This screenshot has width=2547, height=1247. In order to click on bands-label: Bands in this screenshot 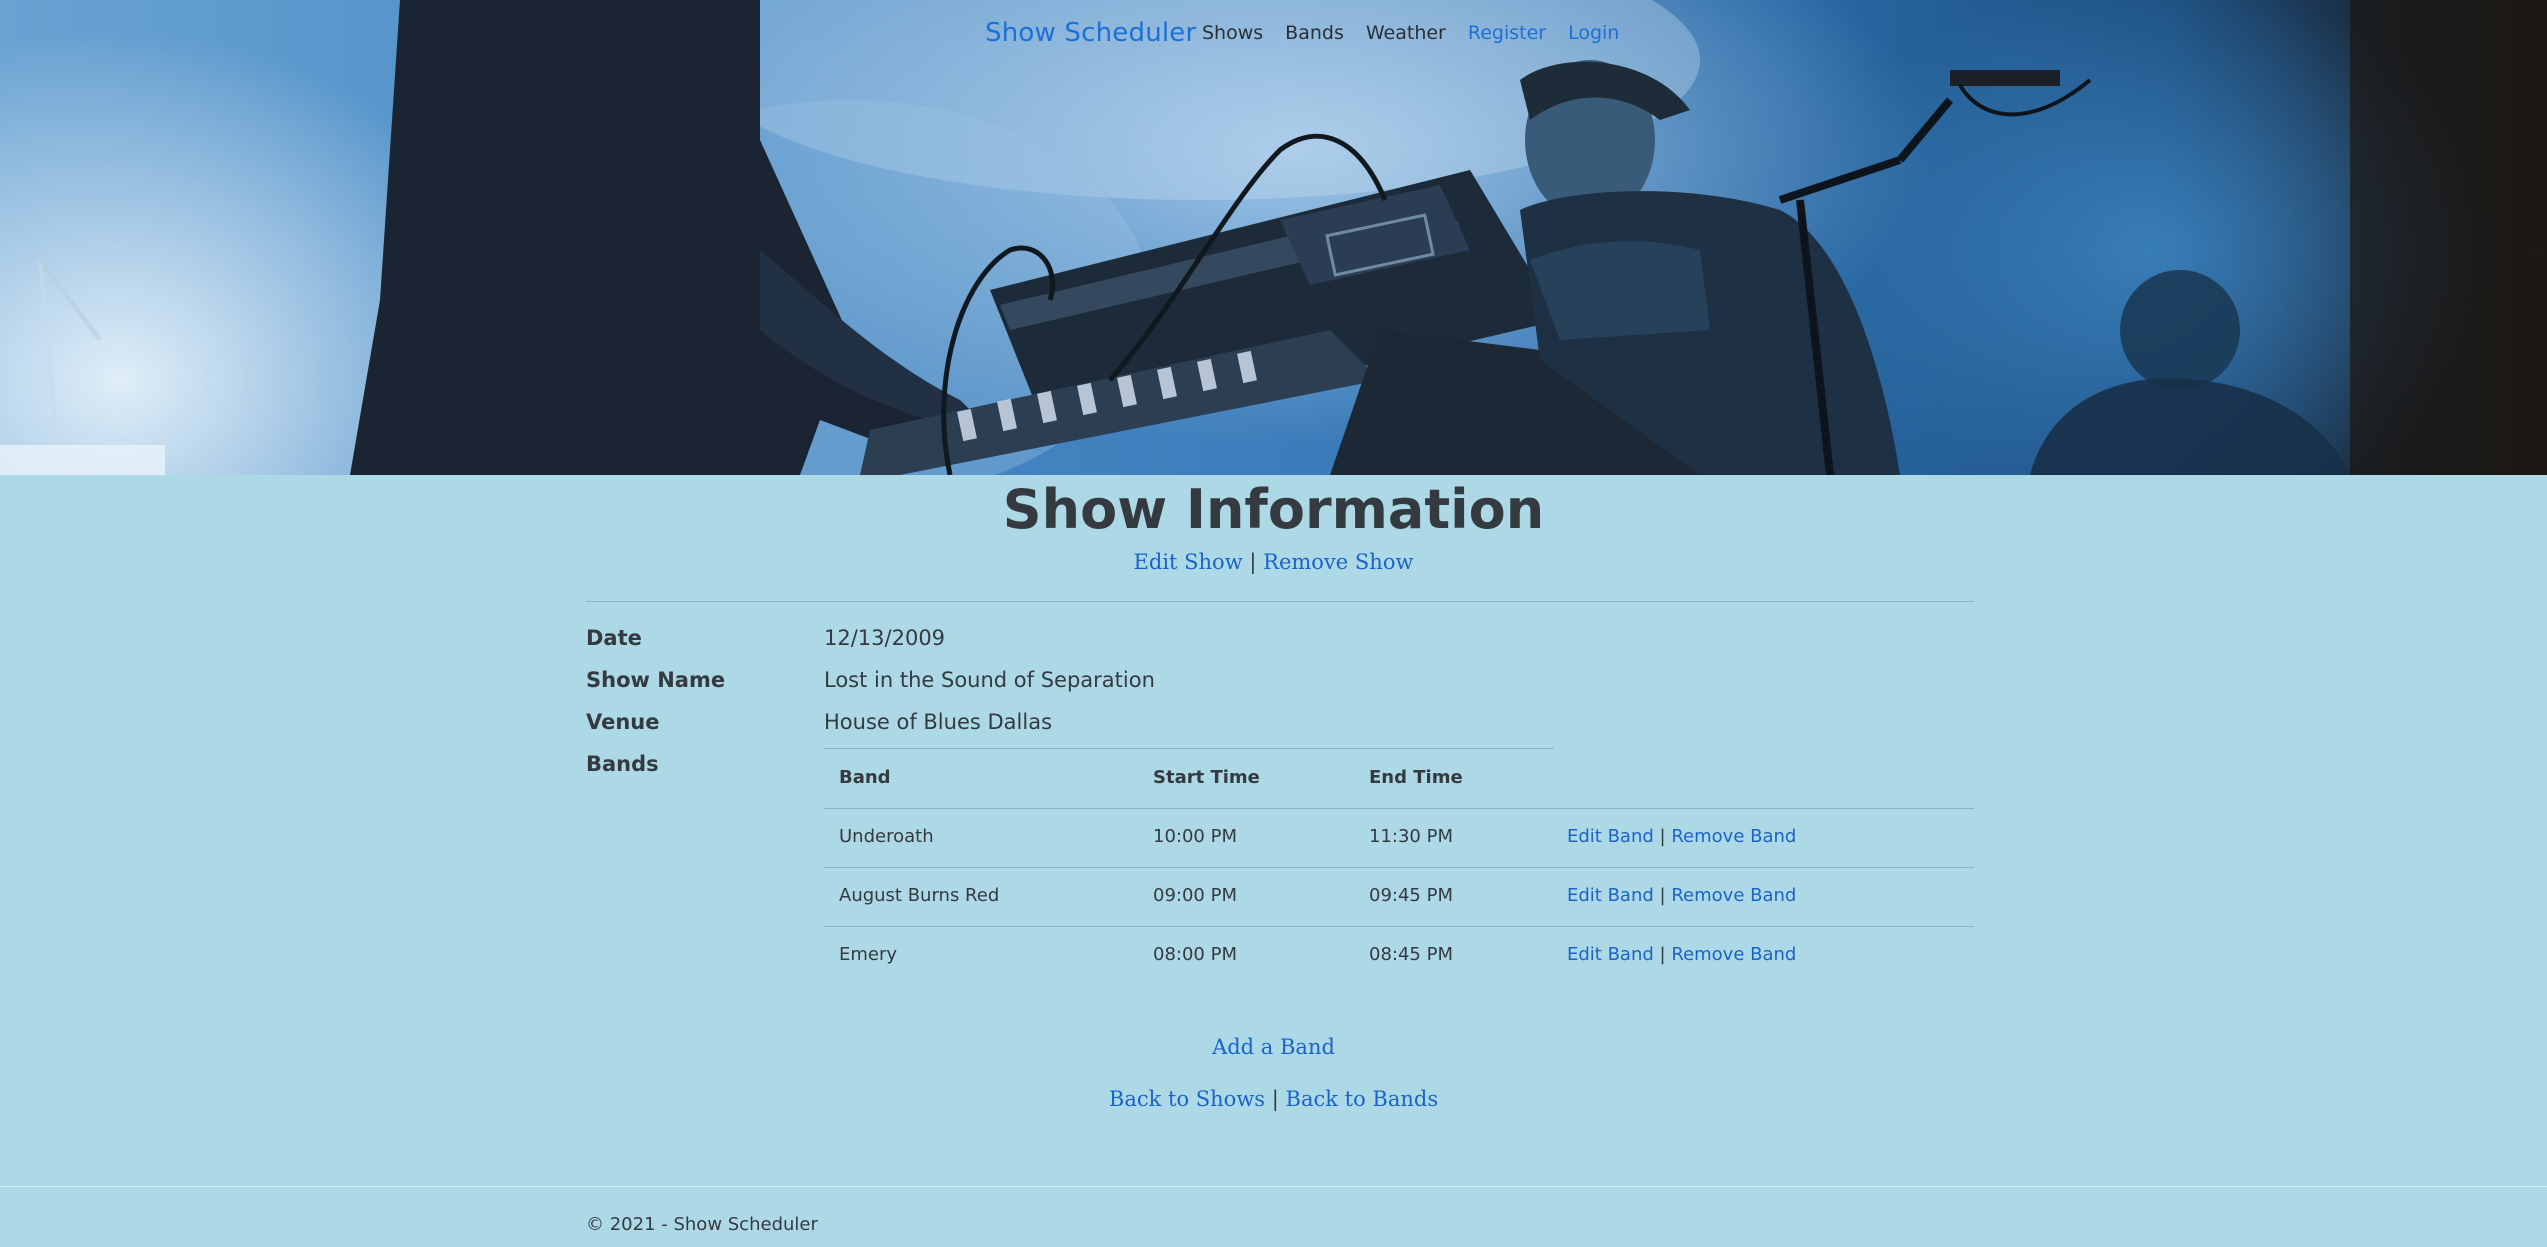, I will do `click(622, 764)`.